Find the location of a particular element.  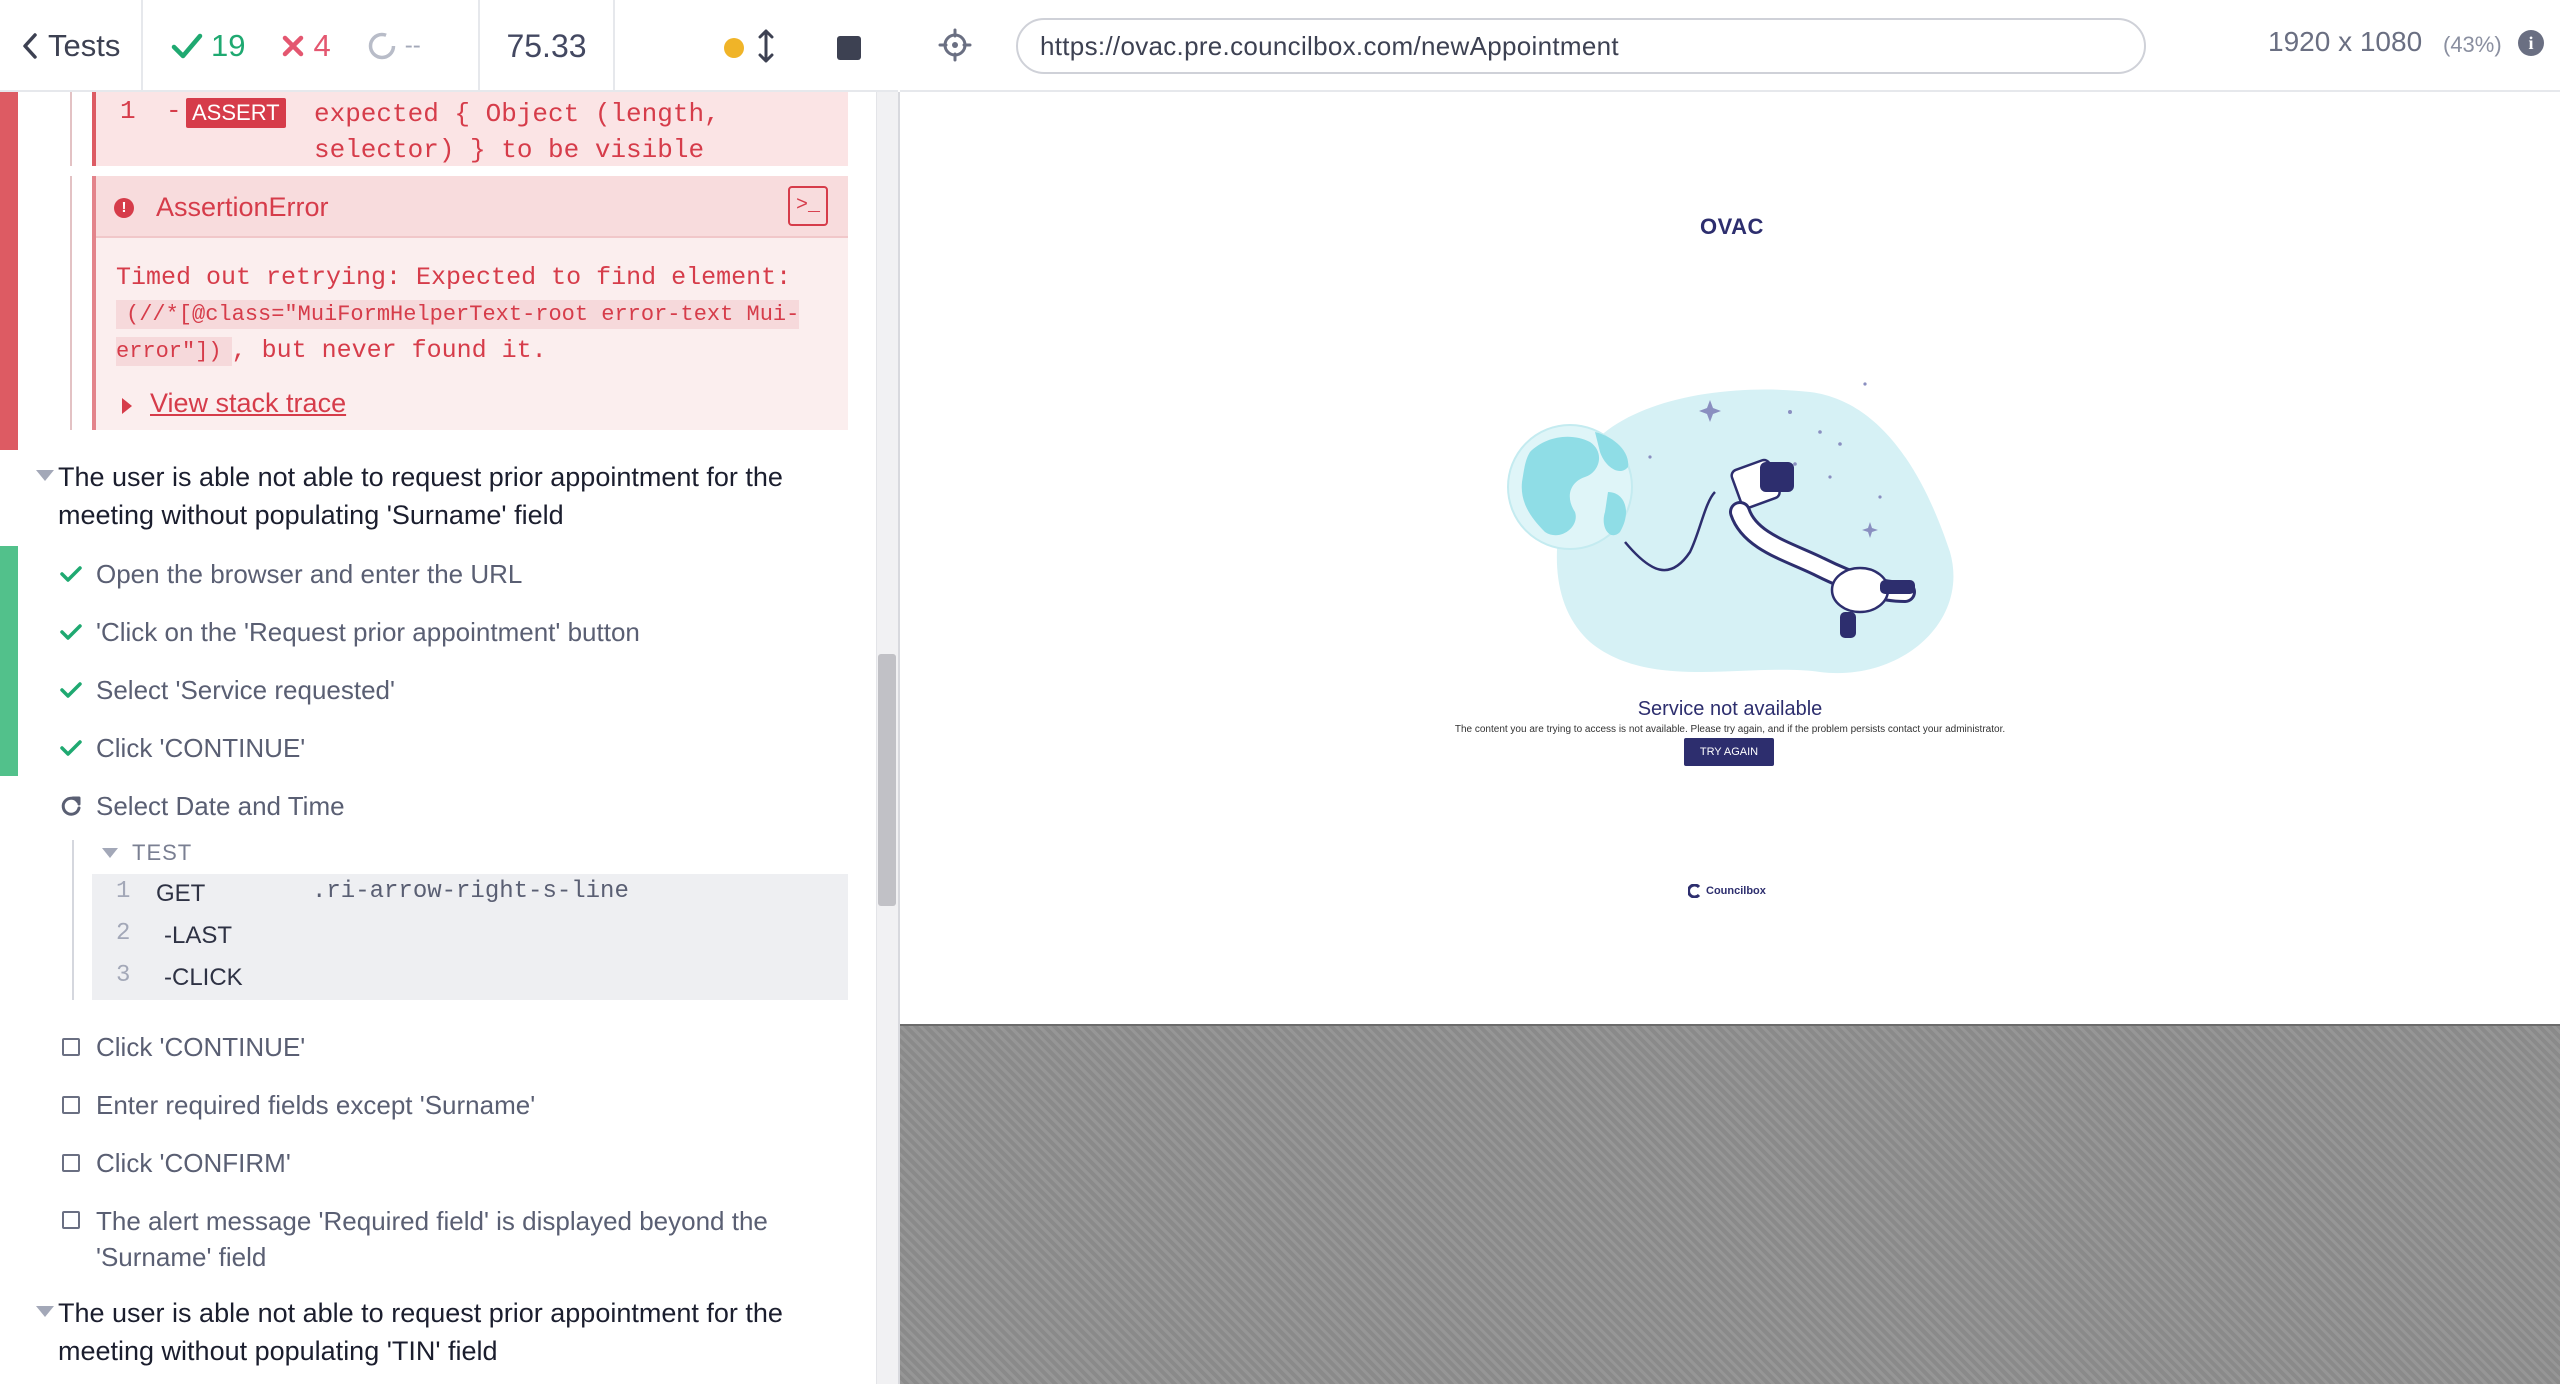

command-row: 1 GET .ri-arrow-right-s-line is located at coordinates (470, 895).